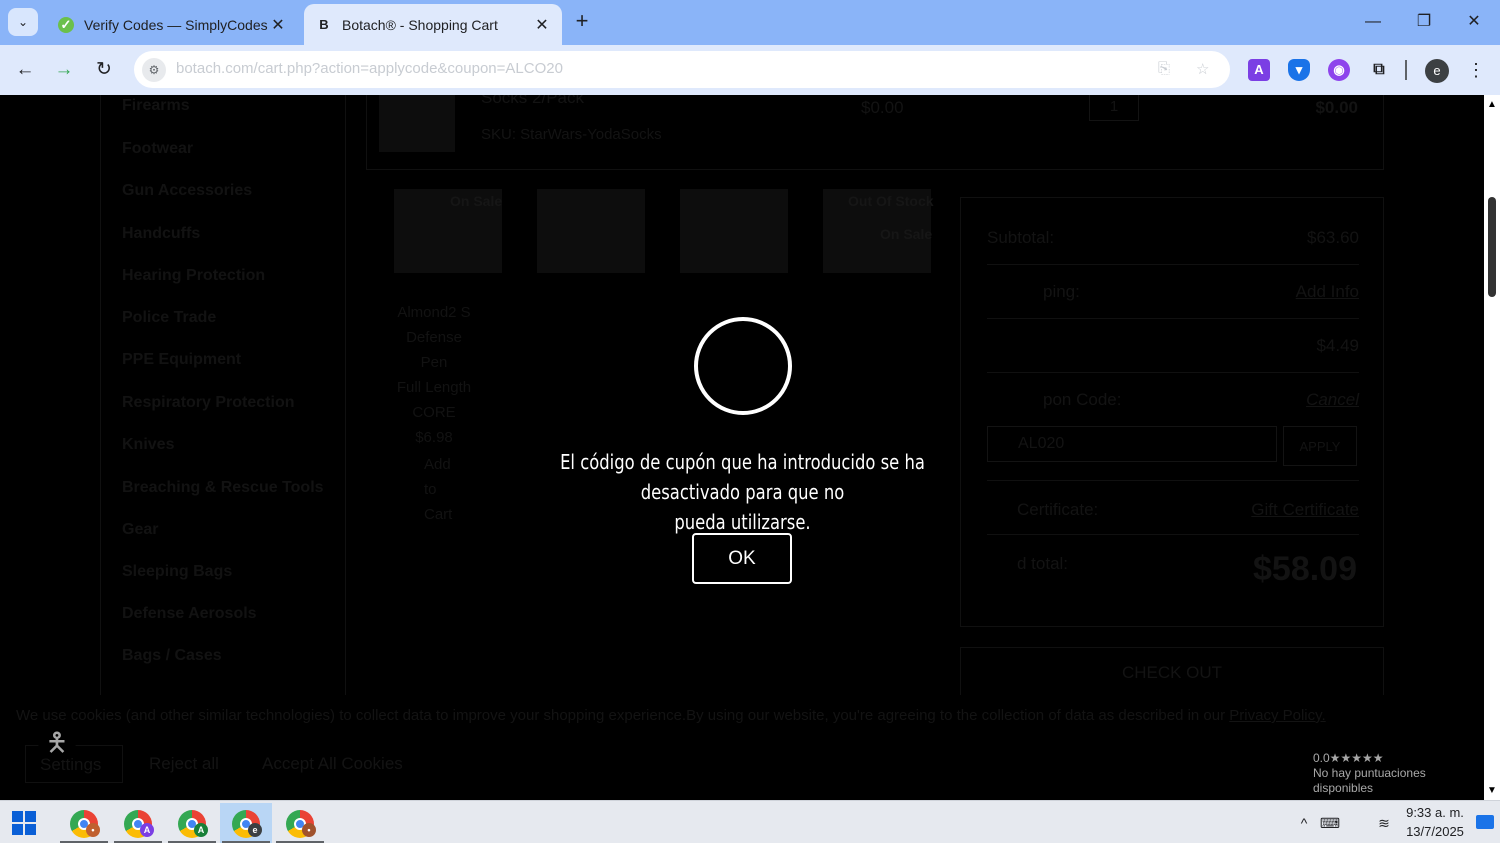  What do you see at coordinates (154, 70) in the screenshot?
I see `site-info-icon: ⚙` at bounding box center [154, 70].